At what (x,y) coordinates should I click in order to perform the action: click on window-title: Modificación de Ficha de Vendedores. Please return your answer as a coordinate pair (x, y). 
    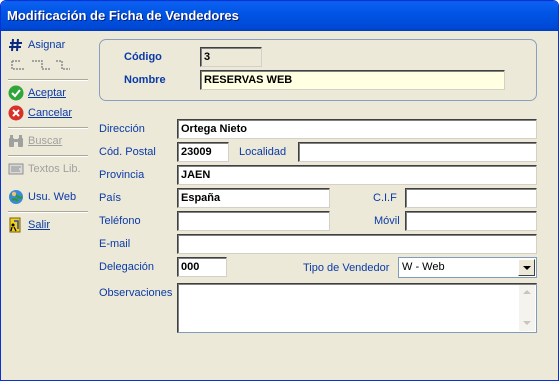
    Looking at the image, I should click on (279, 16).